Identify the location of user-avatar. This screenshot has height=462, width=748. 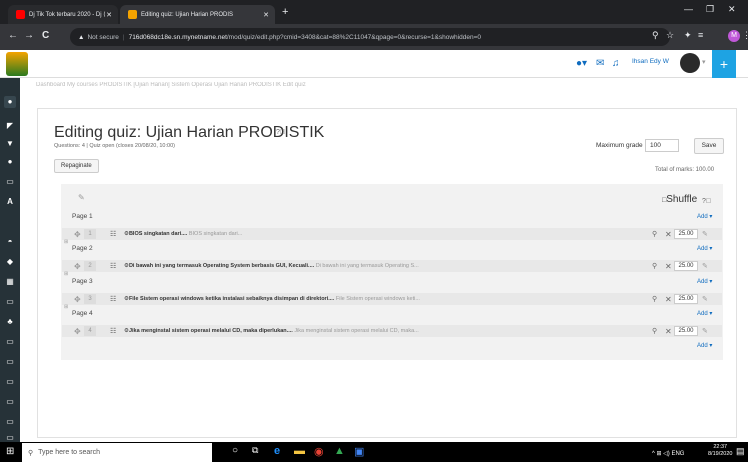
(690, 63).